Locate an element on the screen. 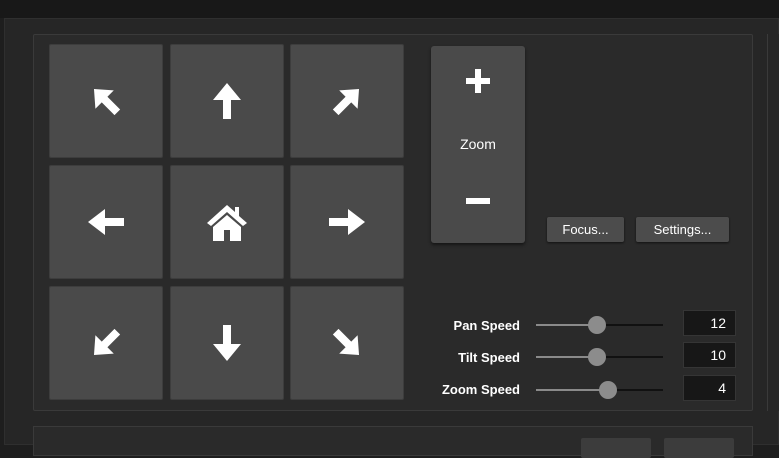 The width and height of the screenshot is (779, 458). zoom-control: Zoom is located at coordinates (478, 144).